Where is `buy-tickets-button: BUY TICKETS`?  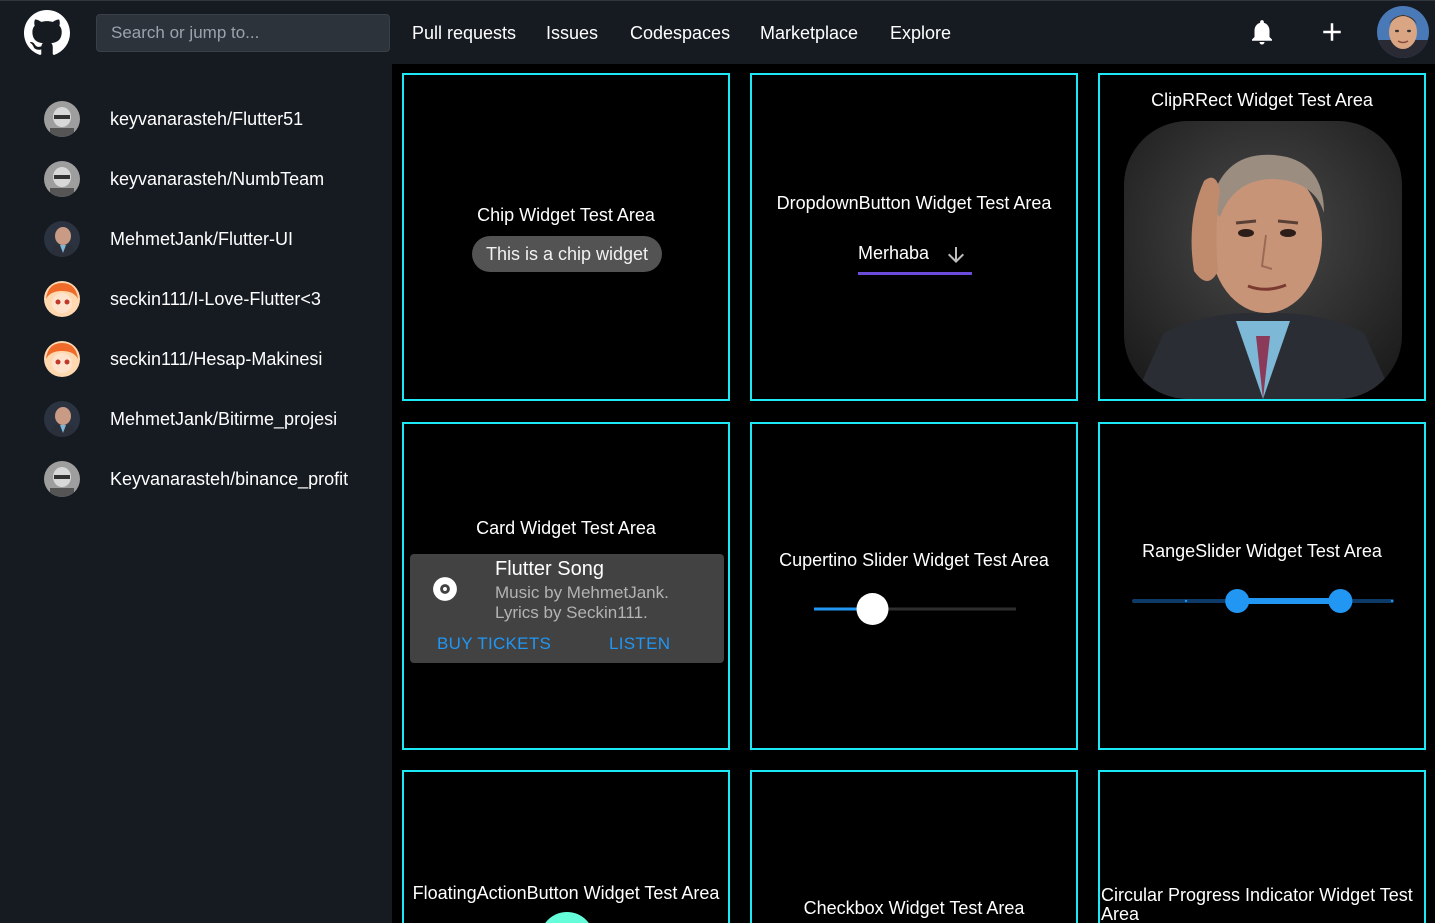
buy-tickets-button: BUY TICKETS is located at coordinates (494, 644).